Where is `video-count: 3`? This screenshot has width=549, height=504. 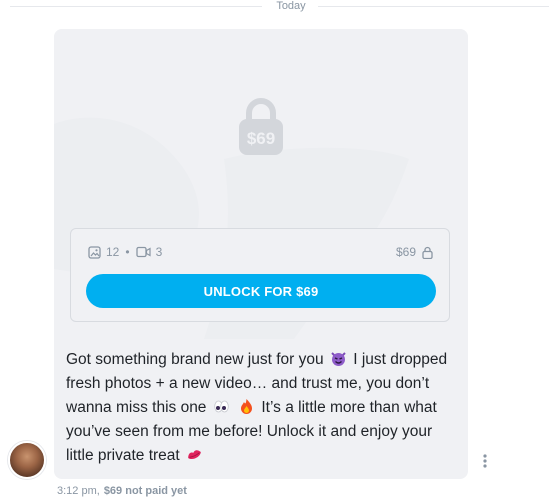
video-count: 3 is located at coordinates (159, 252).